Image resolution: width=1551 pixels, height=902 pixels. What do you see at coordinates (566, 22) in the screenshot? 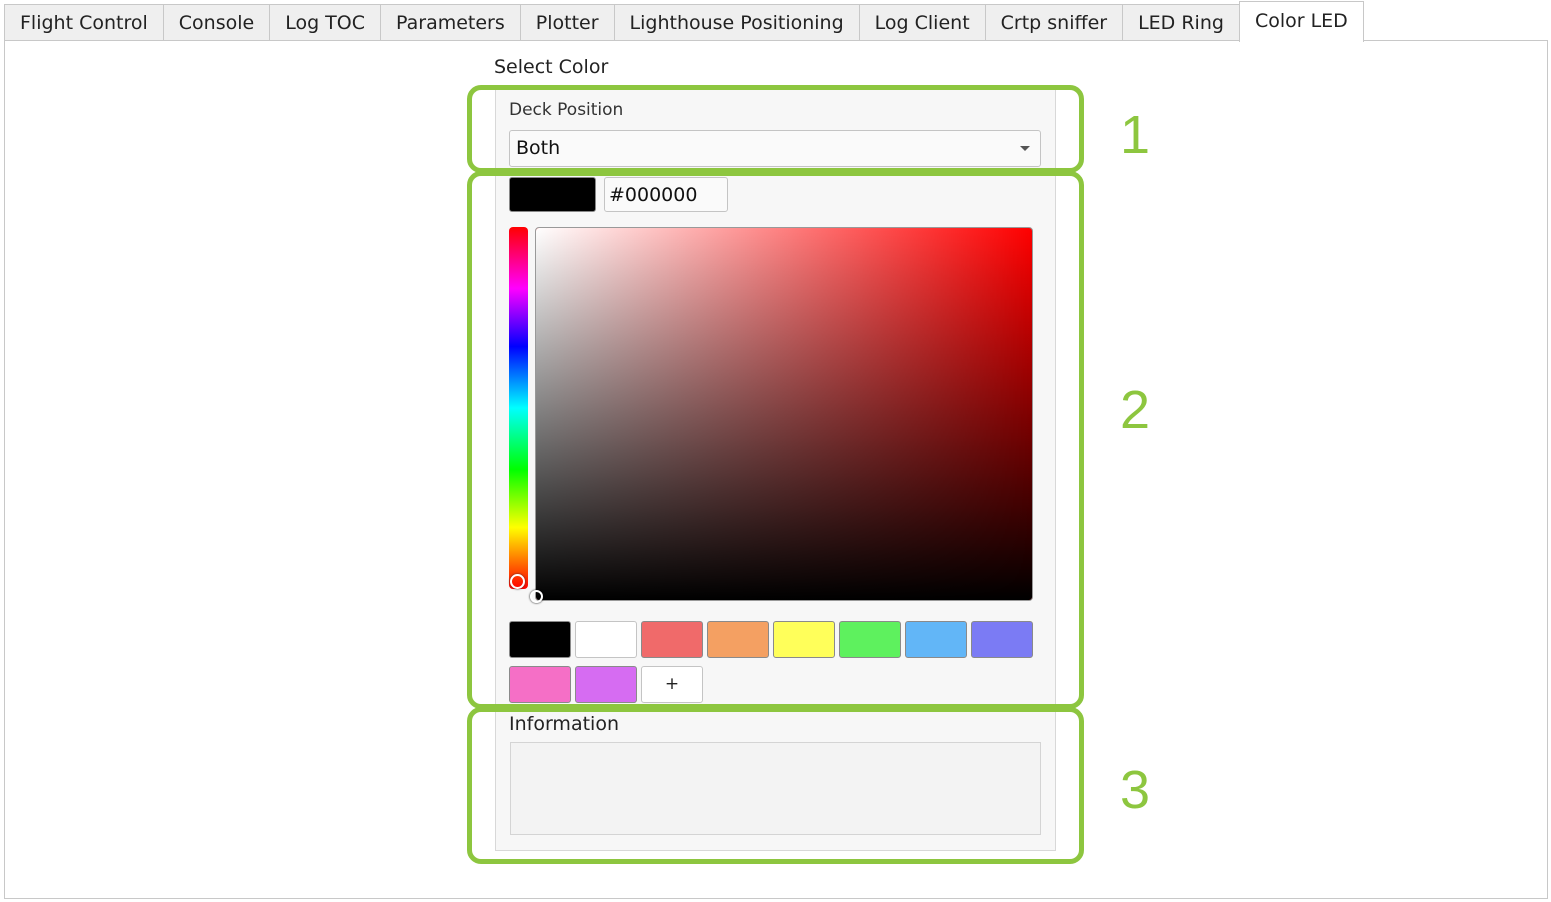
I see `tab-plotter: Plotter` at bounding box center [566, 22].